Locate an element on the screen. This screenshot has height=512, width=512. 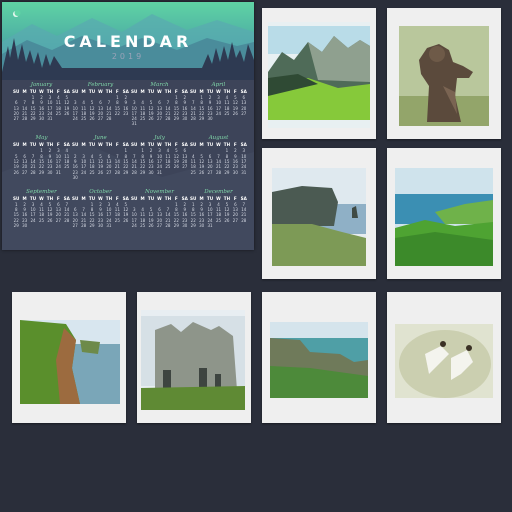
month-name: December is located at coordinates (218, 191).